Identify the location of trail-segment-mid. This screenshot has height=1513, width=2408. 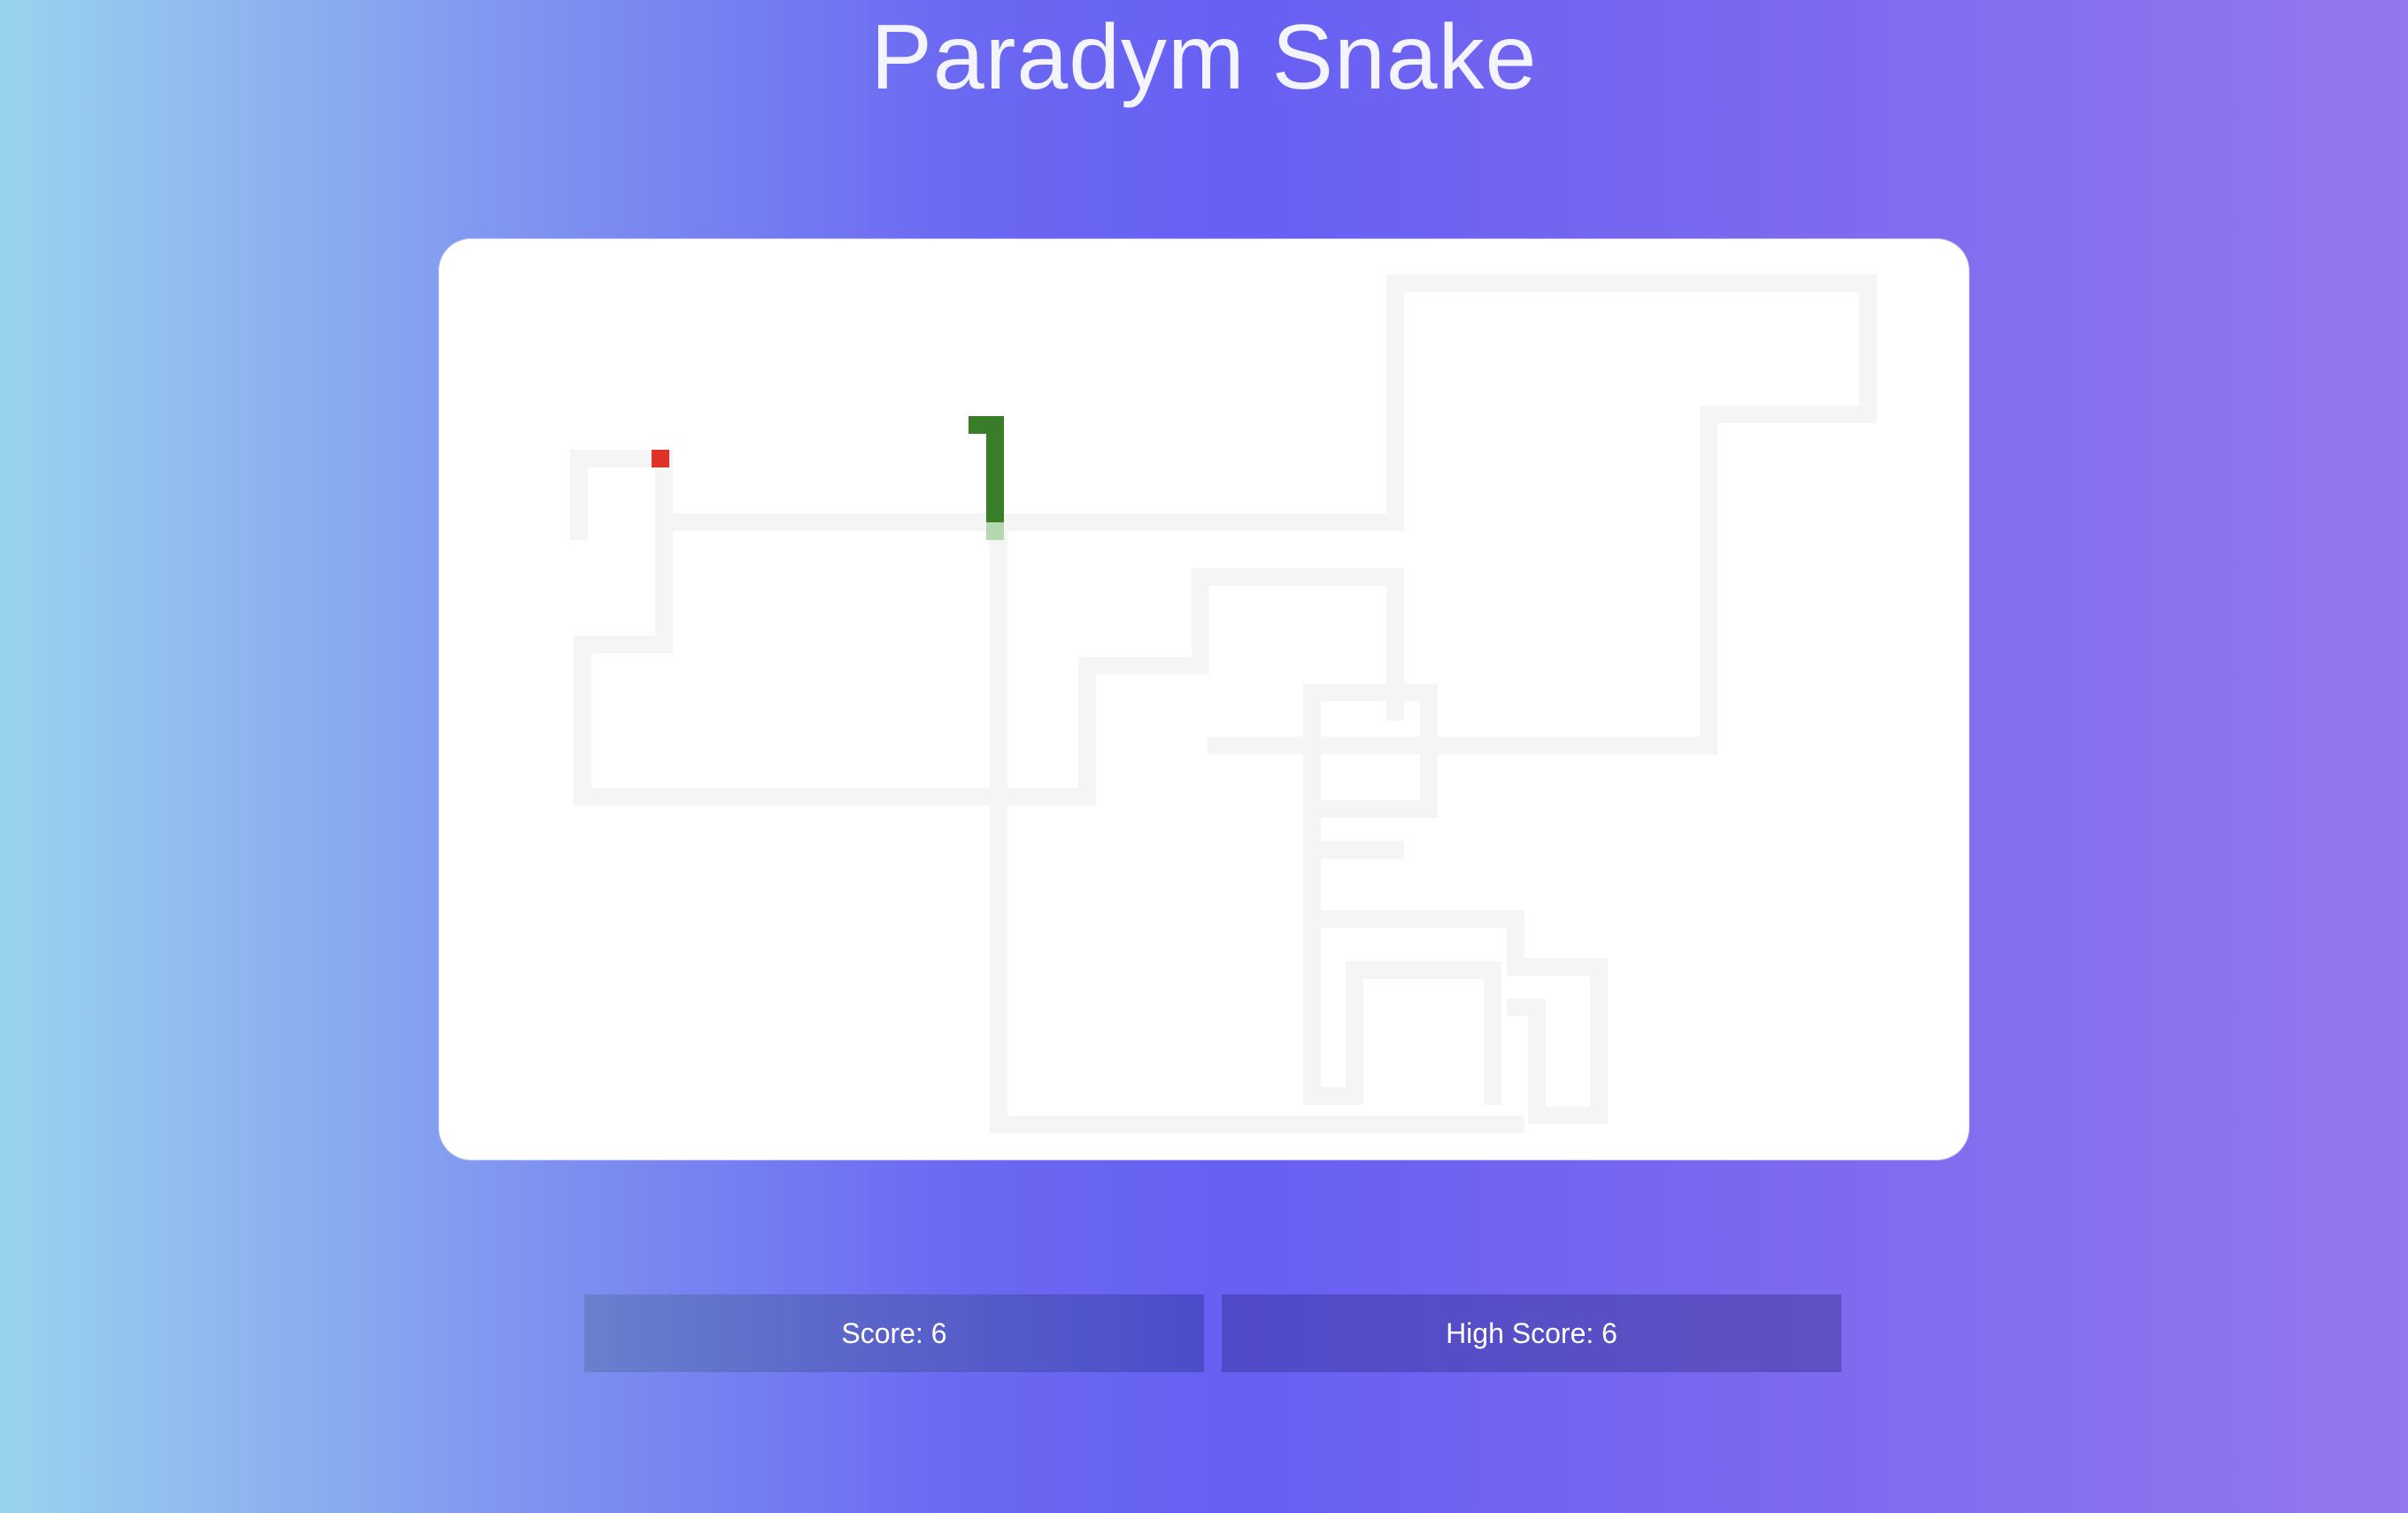
(1257, 827).